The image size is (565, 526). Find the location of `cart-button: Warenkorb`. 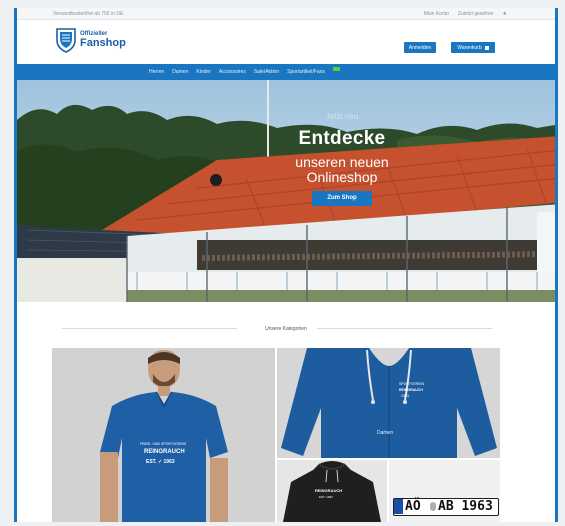

cart-button: Warenkorb is located at coordinates (473, 47).